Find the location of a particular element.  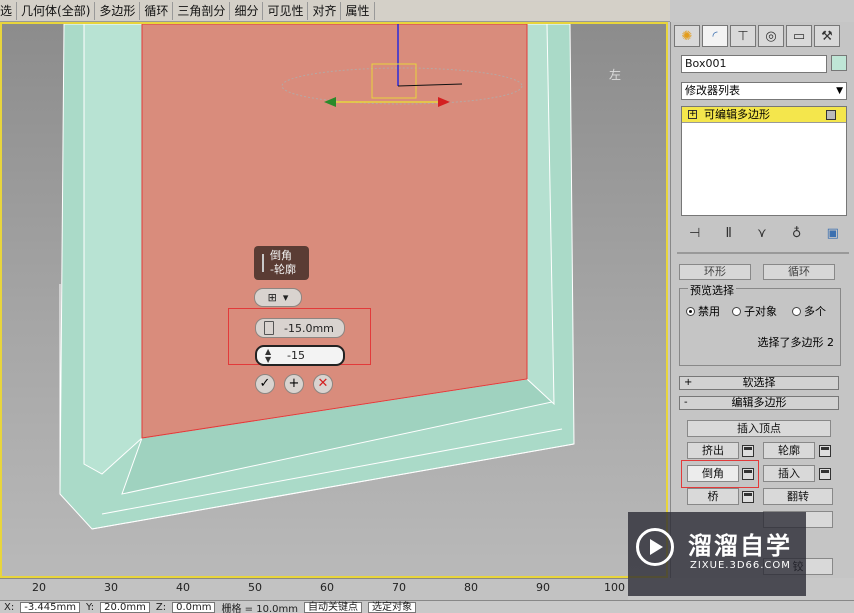

selection-set-dropdown: 选定对象 is located at coordinates (391, 607).